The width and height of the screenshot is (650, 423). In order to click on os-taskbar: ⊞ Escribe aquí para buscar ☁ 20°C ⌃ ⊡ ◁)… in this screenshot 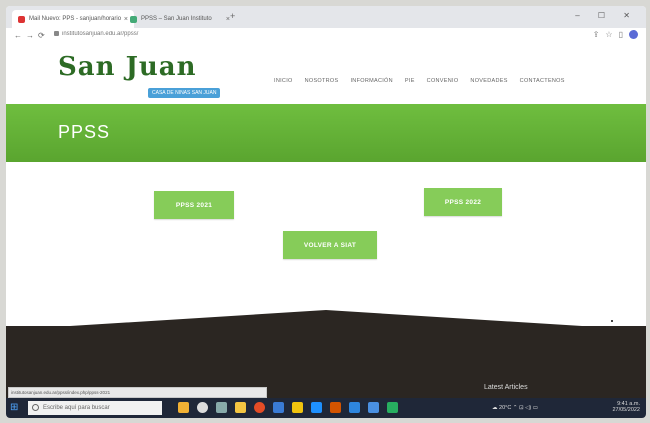, I will do `click(326, 408)`.